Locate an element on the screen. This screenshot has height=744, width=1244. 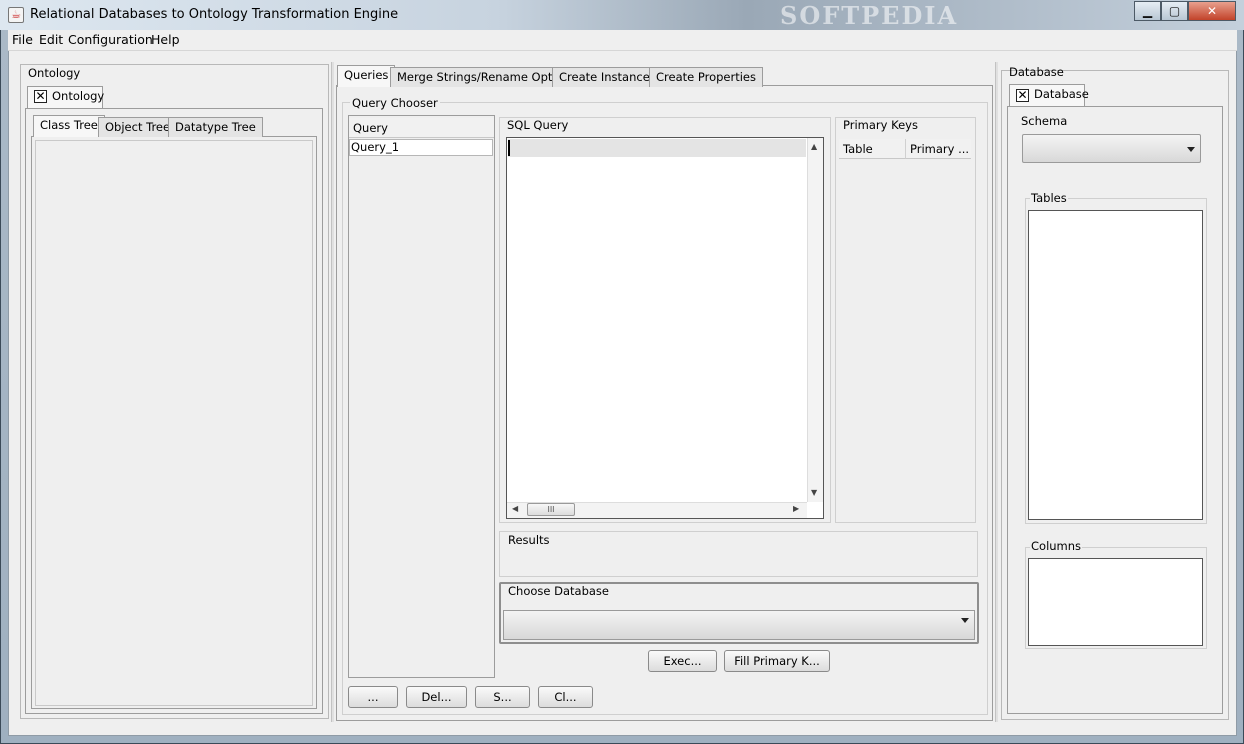
choose-database-select is located at coordinates (739, 625).